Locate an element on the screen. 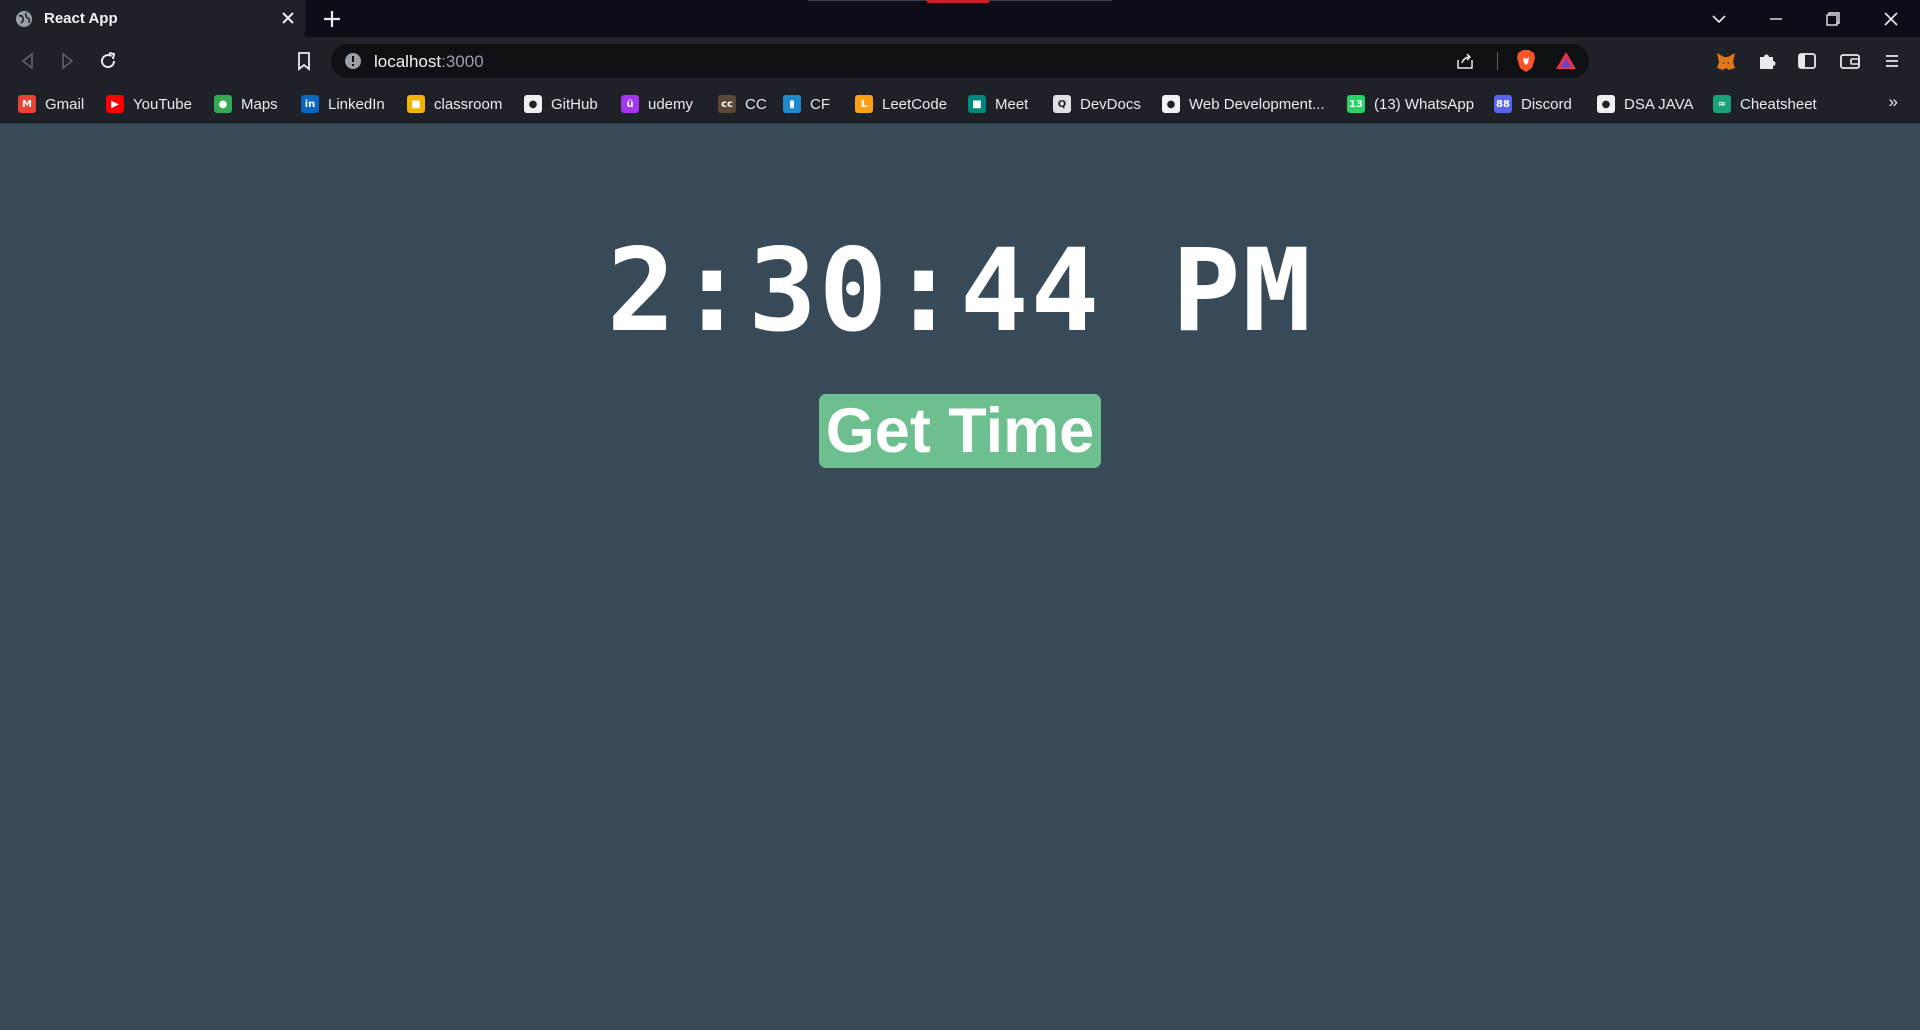 This screenshot has width=1920, height=1030. leetcode-icon: L is located at coordinates (864, 104).